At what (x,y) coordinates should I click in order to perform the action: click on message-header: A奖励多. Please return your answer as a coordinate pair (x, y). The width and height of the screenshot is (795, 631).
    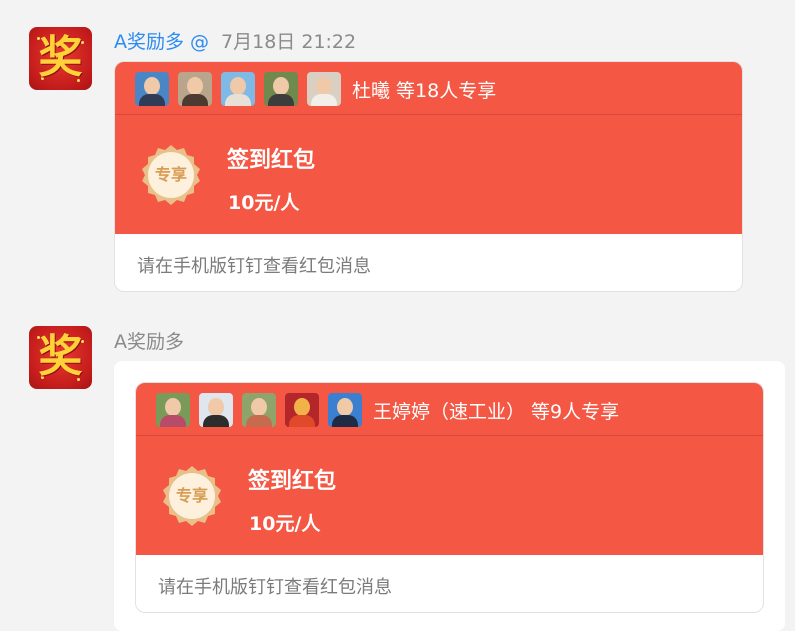
    Looking at the image, I should click on (149, 342).